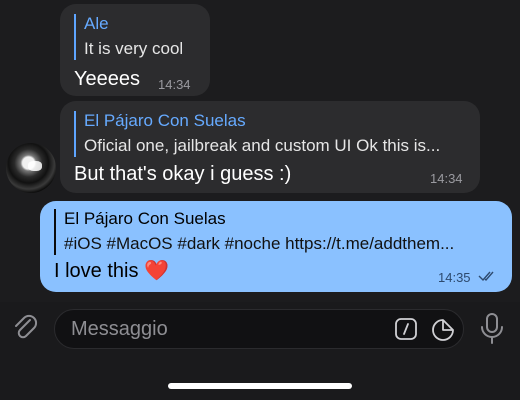 The width and height of the screenshot is (520, 400). I want to click on message-text: Yeeees, so click(107, 79).